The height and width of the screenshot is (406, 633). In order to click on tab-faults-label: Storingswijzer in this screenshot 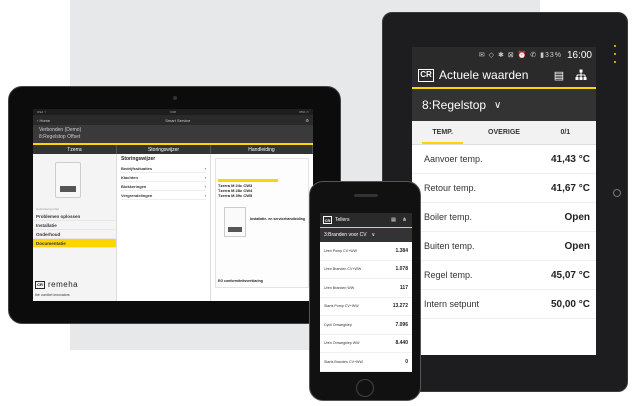, I will do `click(163, 149)`.